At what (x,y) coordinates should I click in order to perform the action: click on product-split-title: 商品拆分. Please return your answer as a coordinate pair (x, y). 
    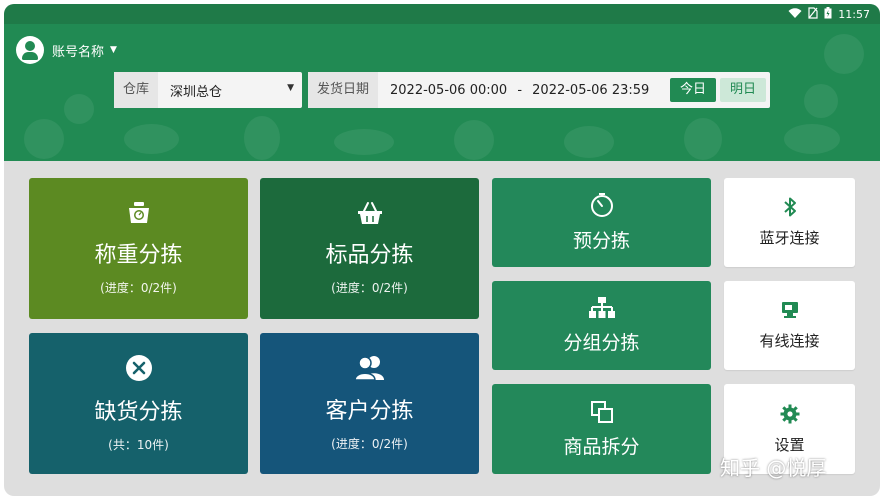
    Looking at the image, I should click on (601, 446).